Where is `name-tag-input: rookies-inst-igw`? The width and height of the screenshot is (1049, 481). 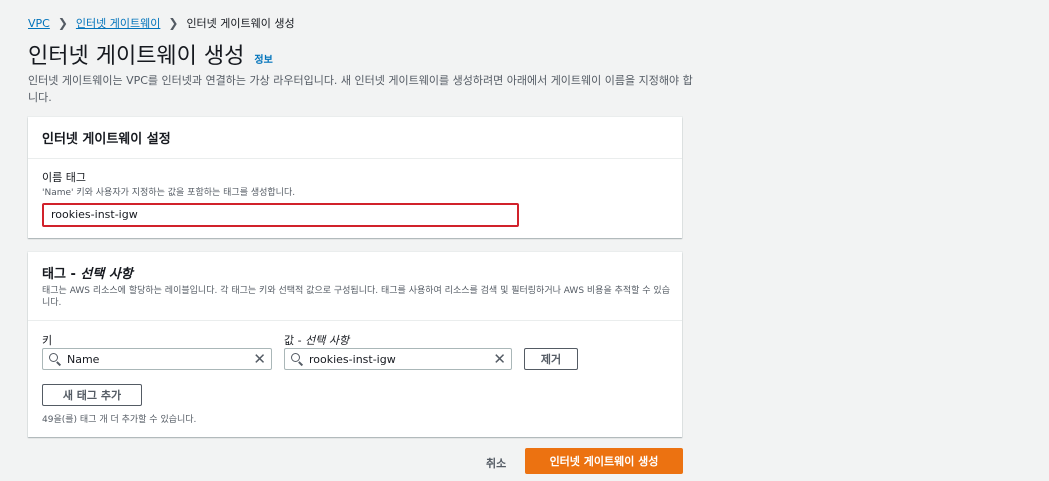 name-tag-input: rookies-inst-igw is located at coordinates (280, 215).